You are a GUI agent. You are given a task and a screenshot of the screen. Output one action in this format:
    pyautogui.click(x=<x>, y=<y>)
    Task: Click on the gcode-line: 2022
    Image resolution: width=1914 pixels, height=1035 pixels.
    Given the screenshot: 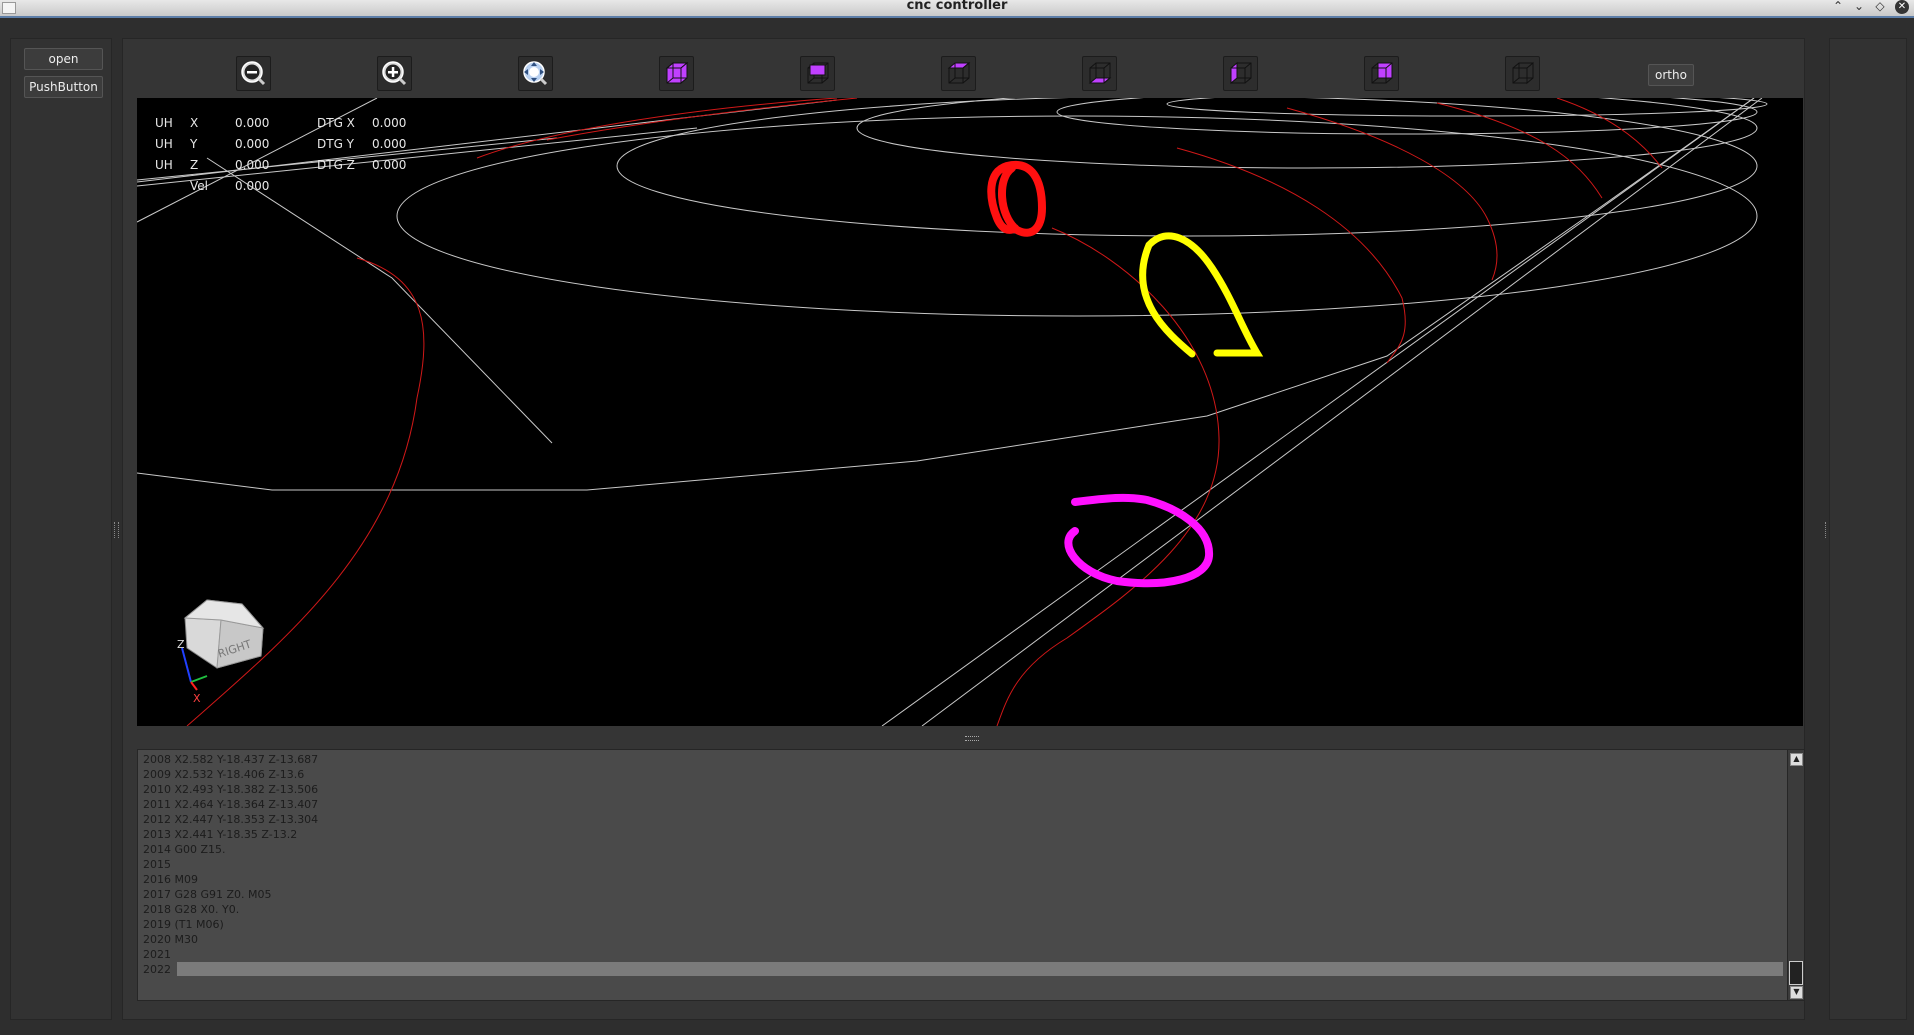 What is the action you would take?
    pyautogui.click(x=157, y=969)
    